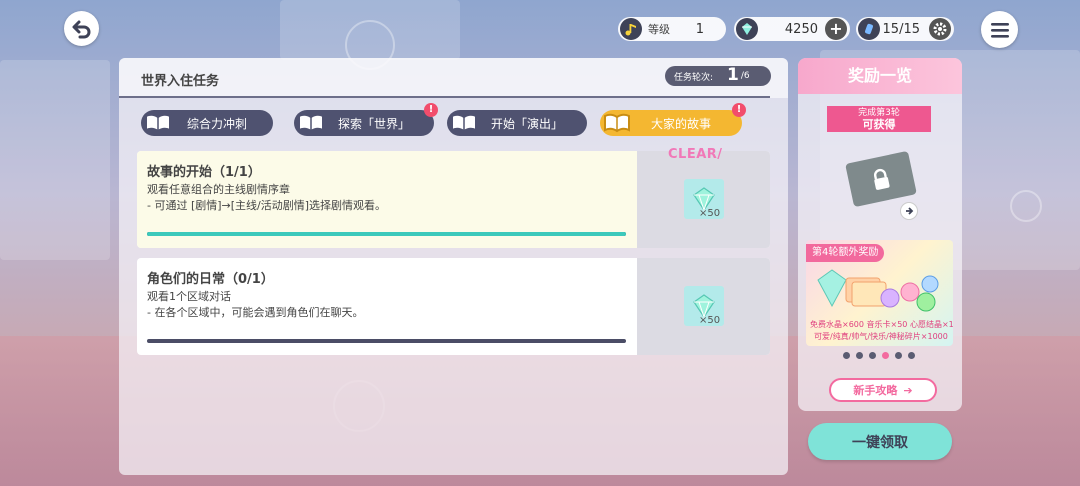 The width and height of the screenshot is (1080, 486). I want to click on task-desc-line: - 在各个区域中，可能会遇到角色们在聊天。, so click(255, 312).